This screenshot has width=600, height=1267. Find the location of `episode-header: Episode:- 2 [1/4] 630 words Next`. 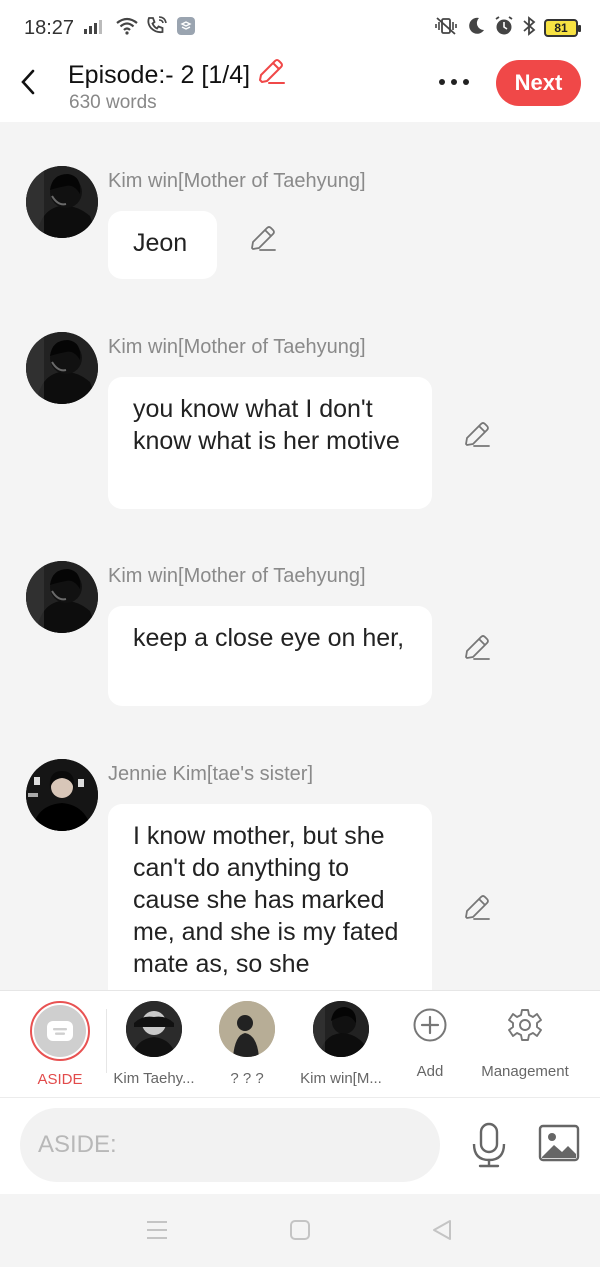

episode-header: Episode:- 2 [1/4] 630 words Next is located at coordinates (300, 89).